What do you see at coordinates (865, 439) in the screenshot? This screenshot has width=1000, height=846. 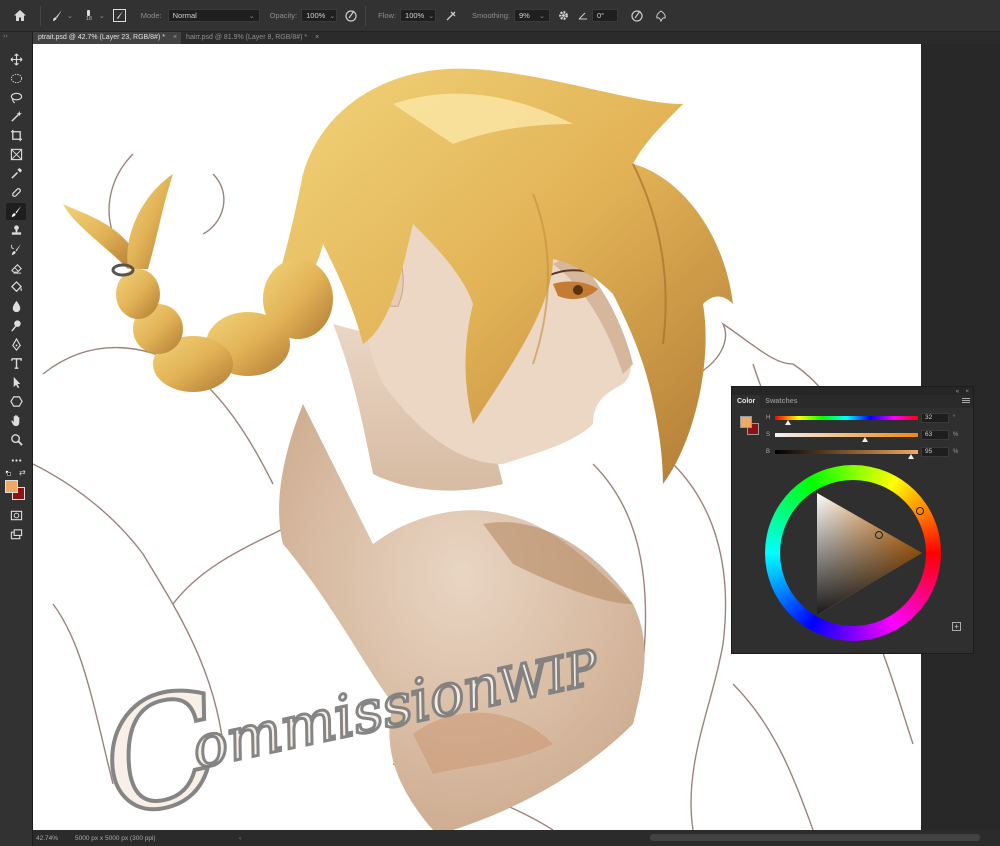 I see `saturation-thumb` at bounding box center [865, 439].